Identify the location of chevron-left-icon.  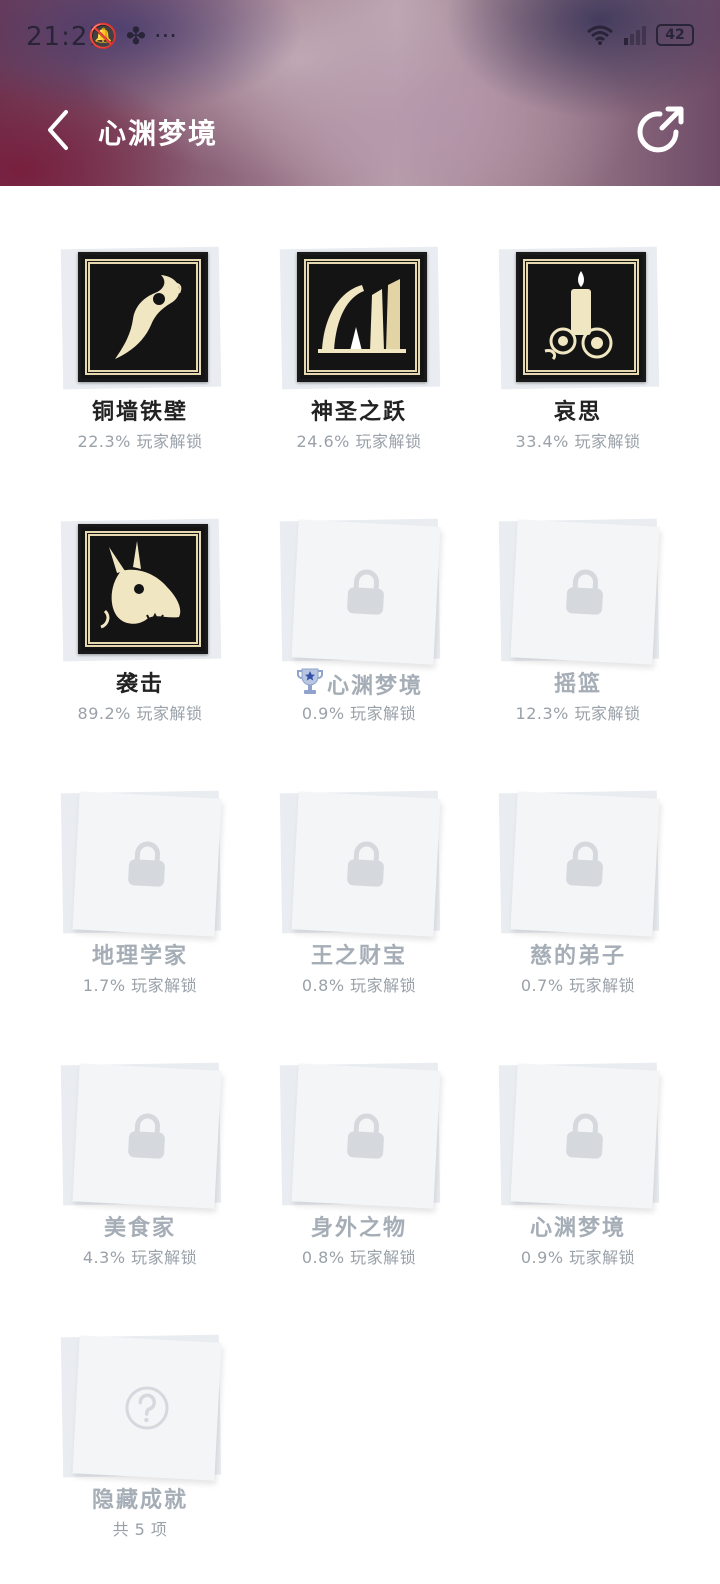
(58, 130).